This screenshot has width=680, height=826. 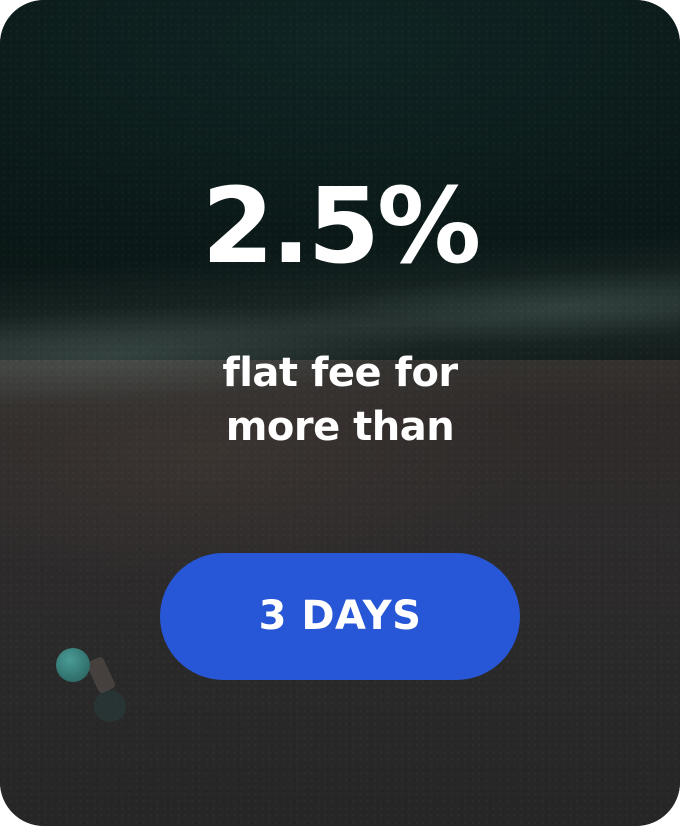 I want to click on fee-description-line-2: more than, so click(x=340, y=427).